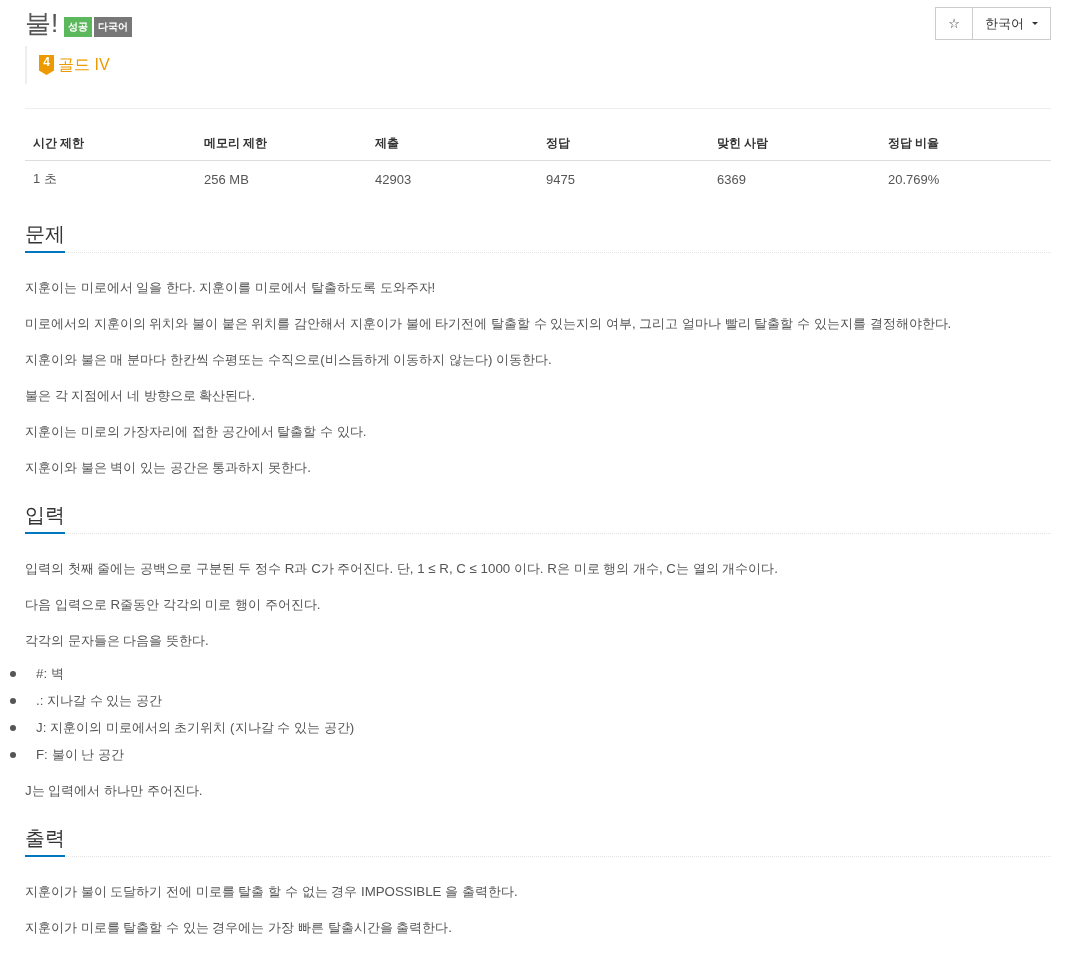  What do you see at coordinates (113, 27) in the screenshot?
I see `status-label: 다국어` at bounding box center [113, 27].